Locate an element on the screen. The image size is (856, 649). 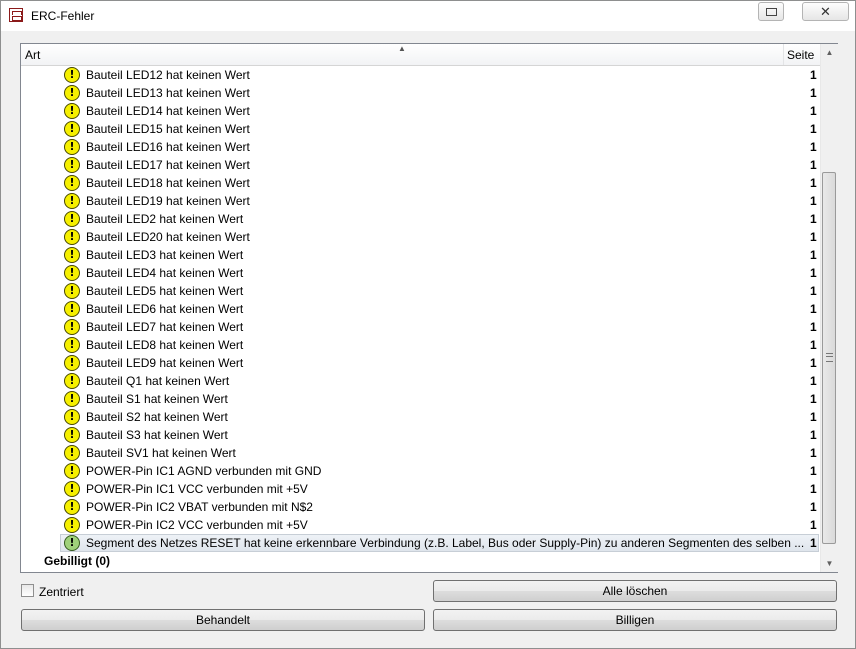
error-text: Bauteil LED7 hat keinen Wert is located at coordinates (165, 327).